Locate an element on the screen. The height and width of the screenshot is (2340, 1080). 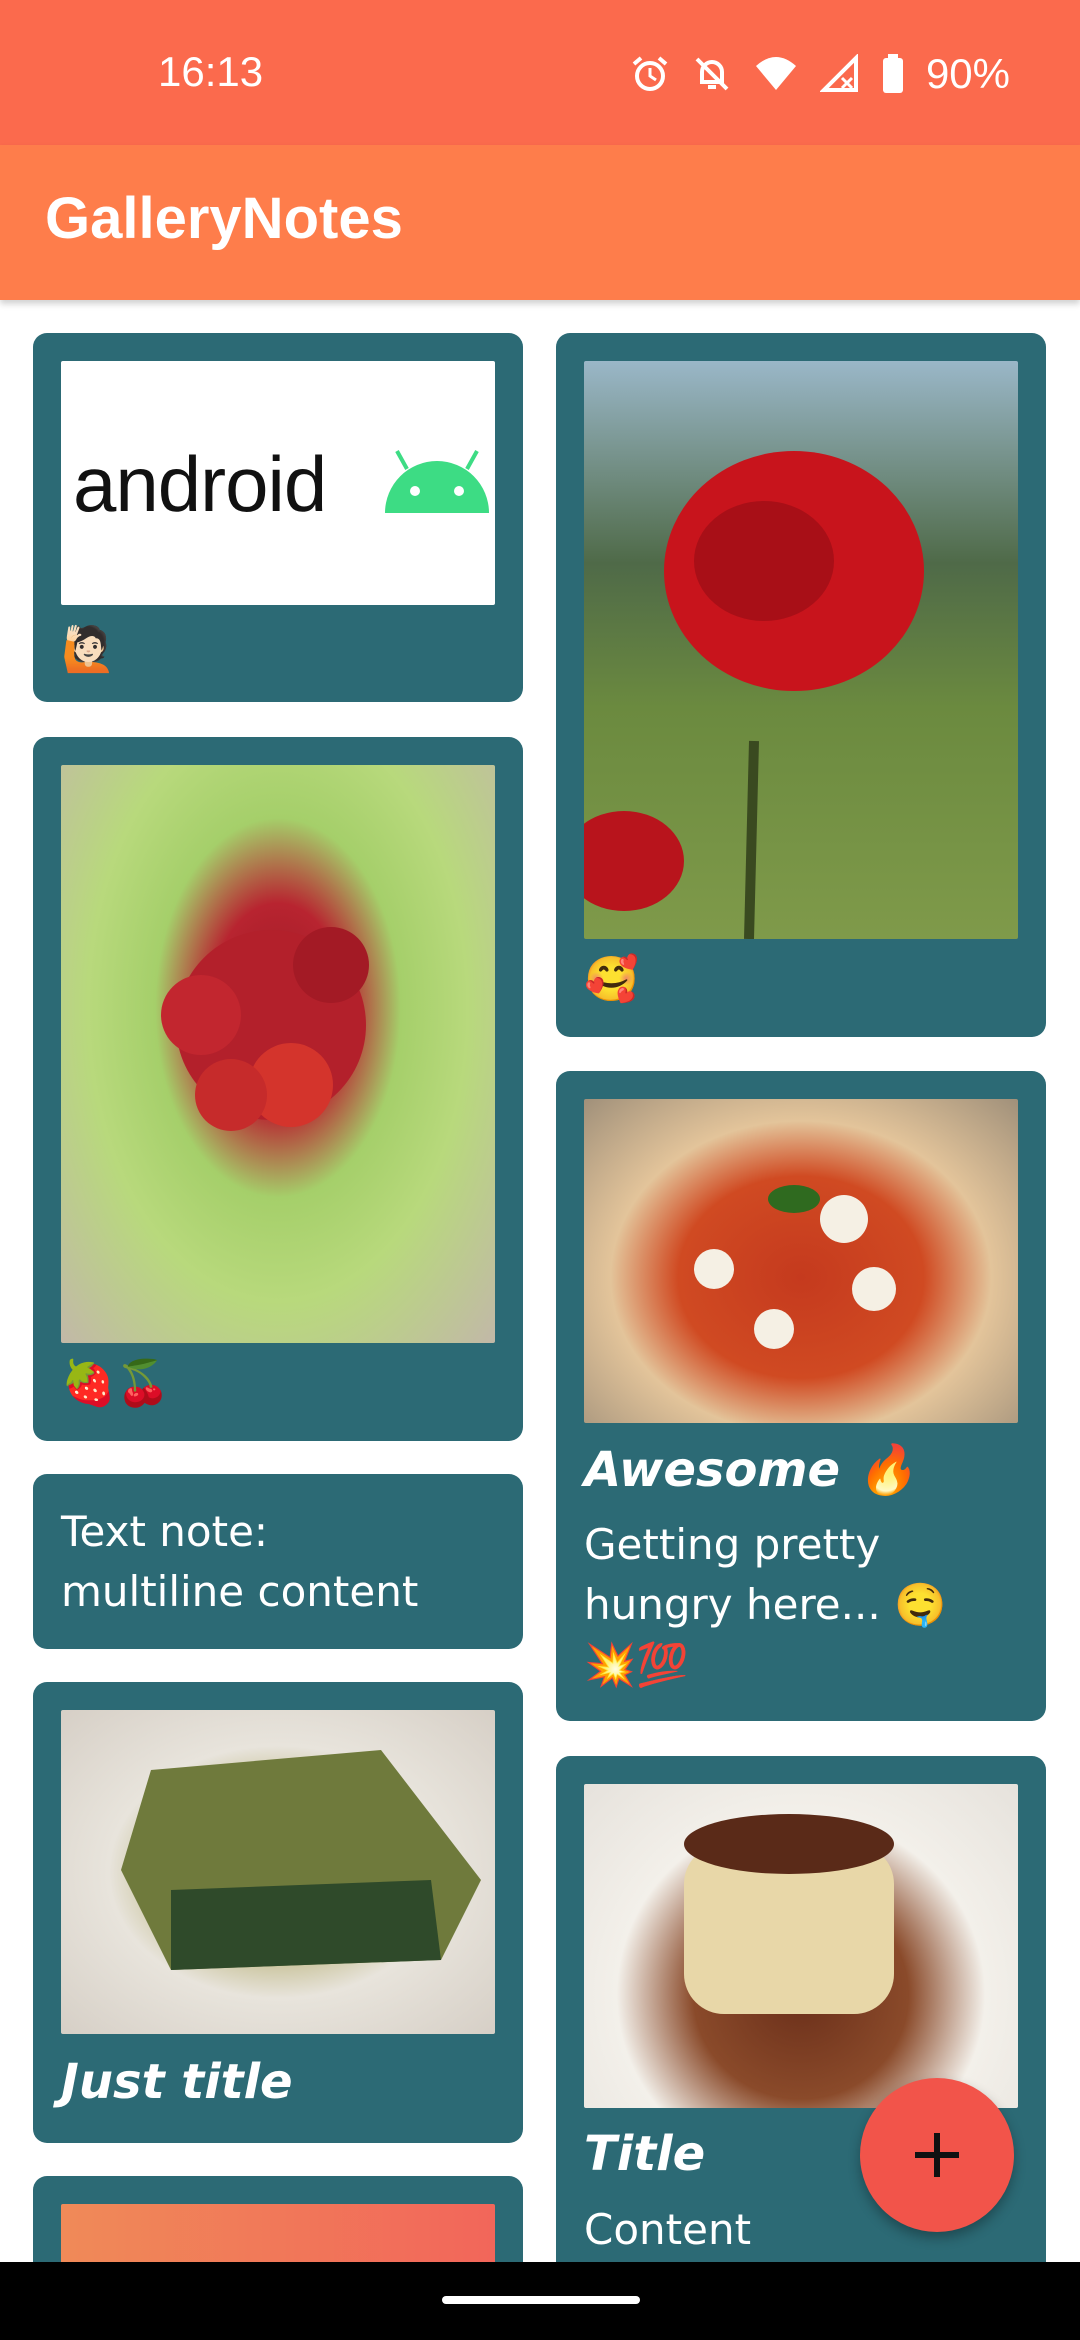
plus-icon-vertical is located at coordinates (937, 2155).